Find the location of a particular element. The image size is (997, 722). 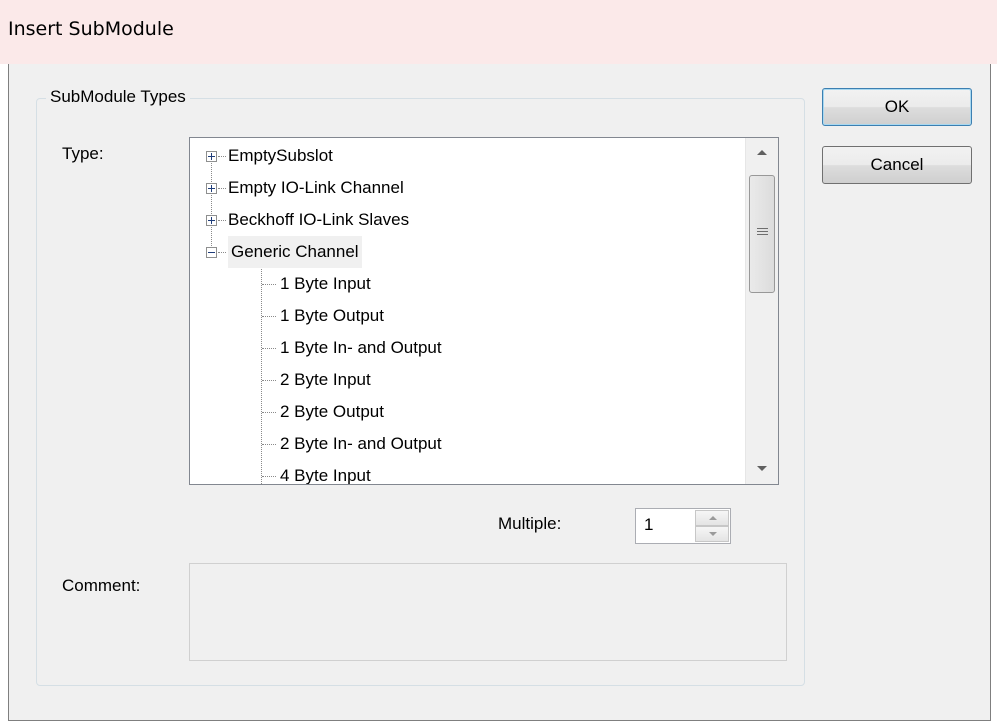

tree-item-1-byte-output: 1 Byte Output is located at coordinates (470, 316).